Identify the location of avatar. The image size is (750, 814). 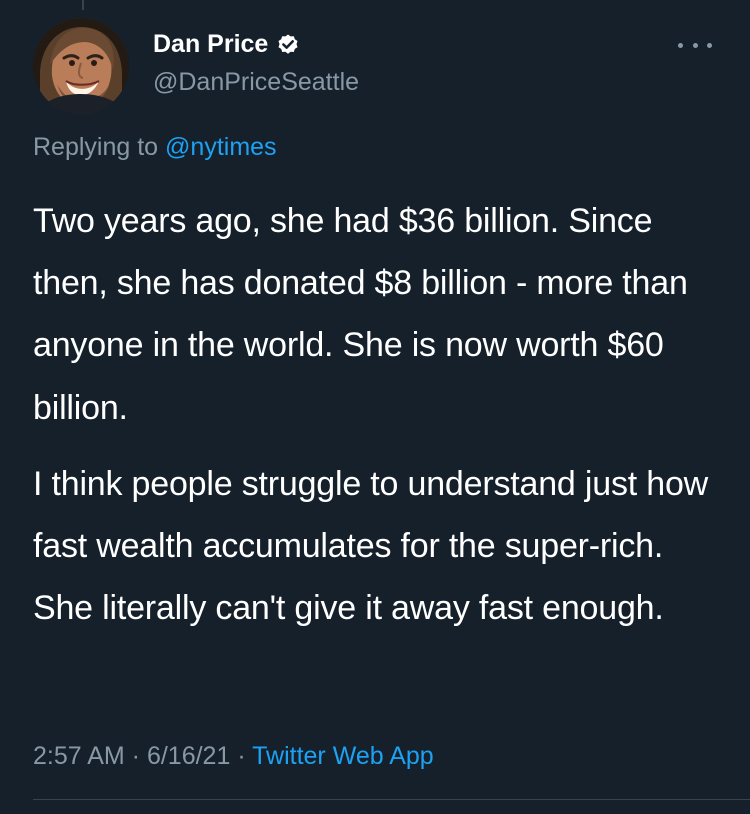
(81, 66).